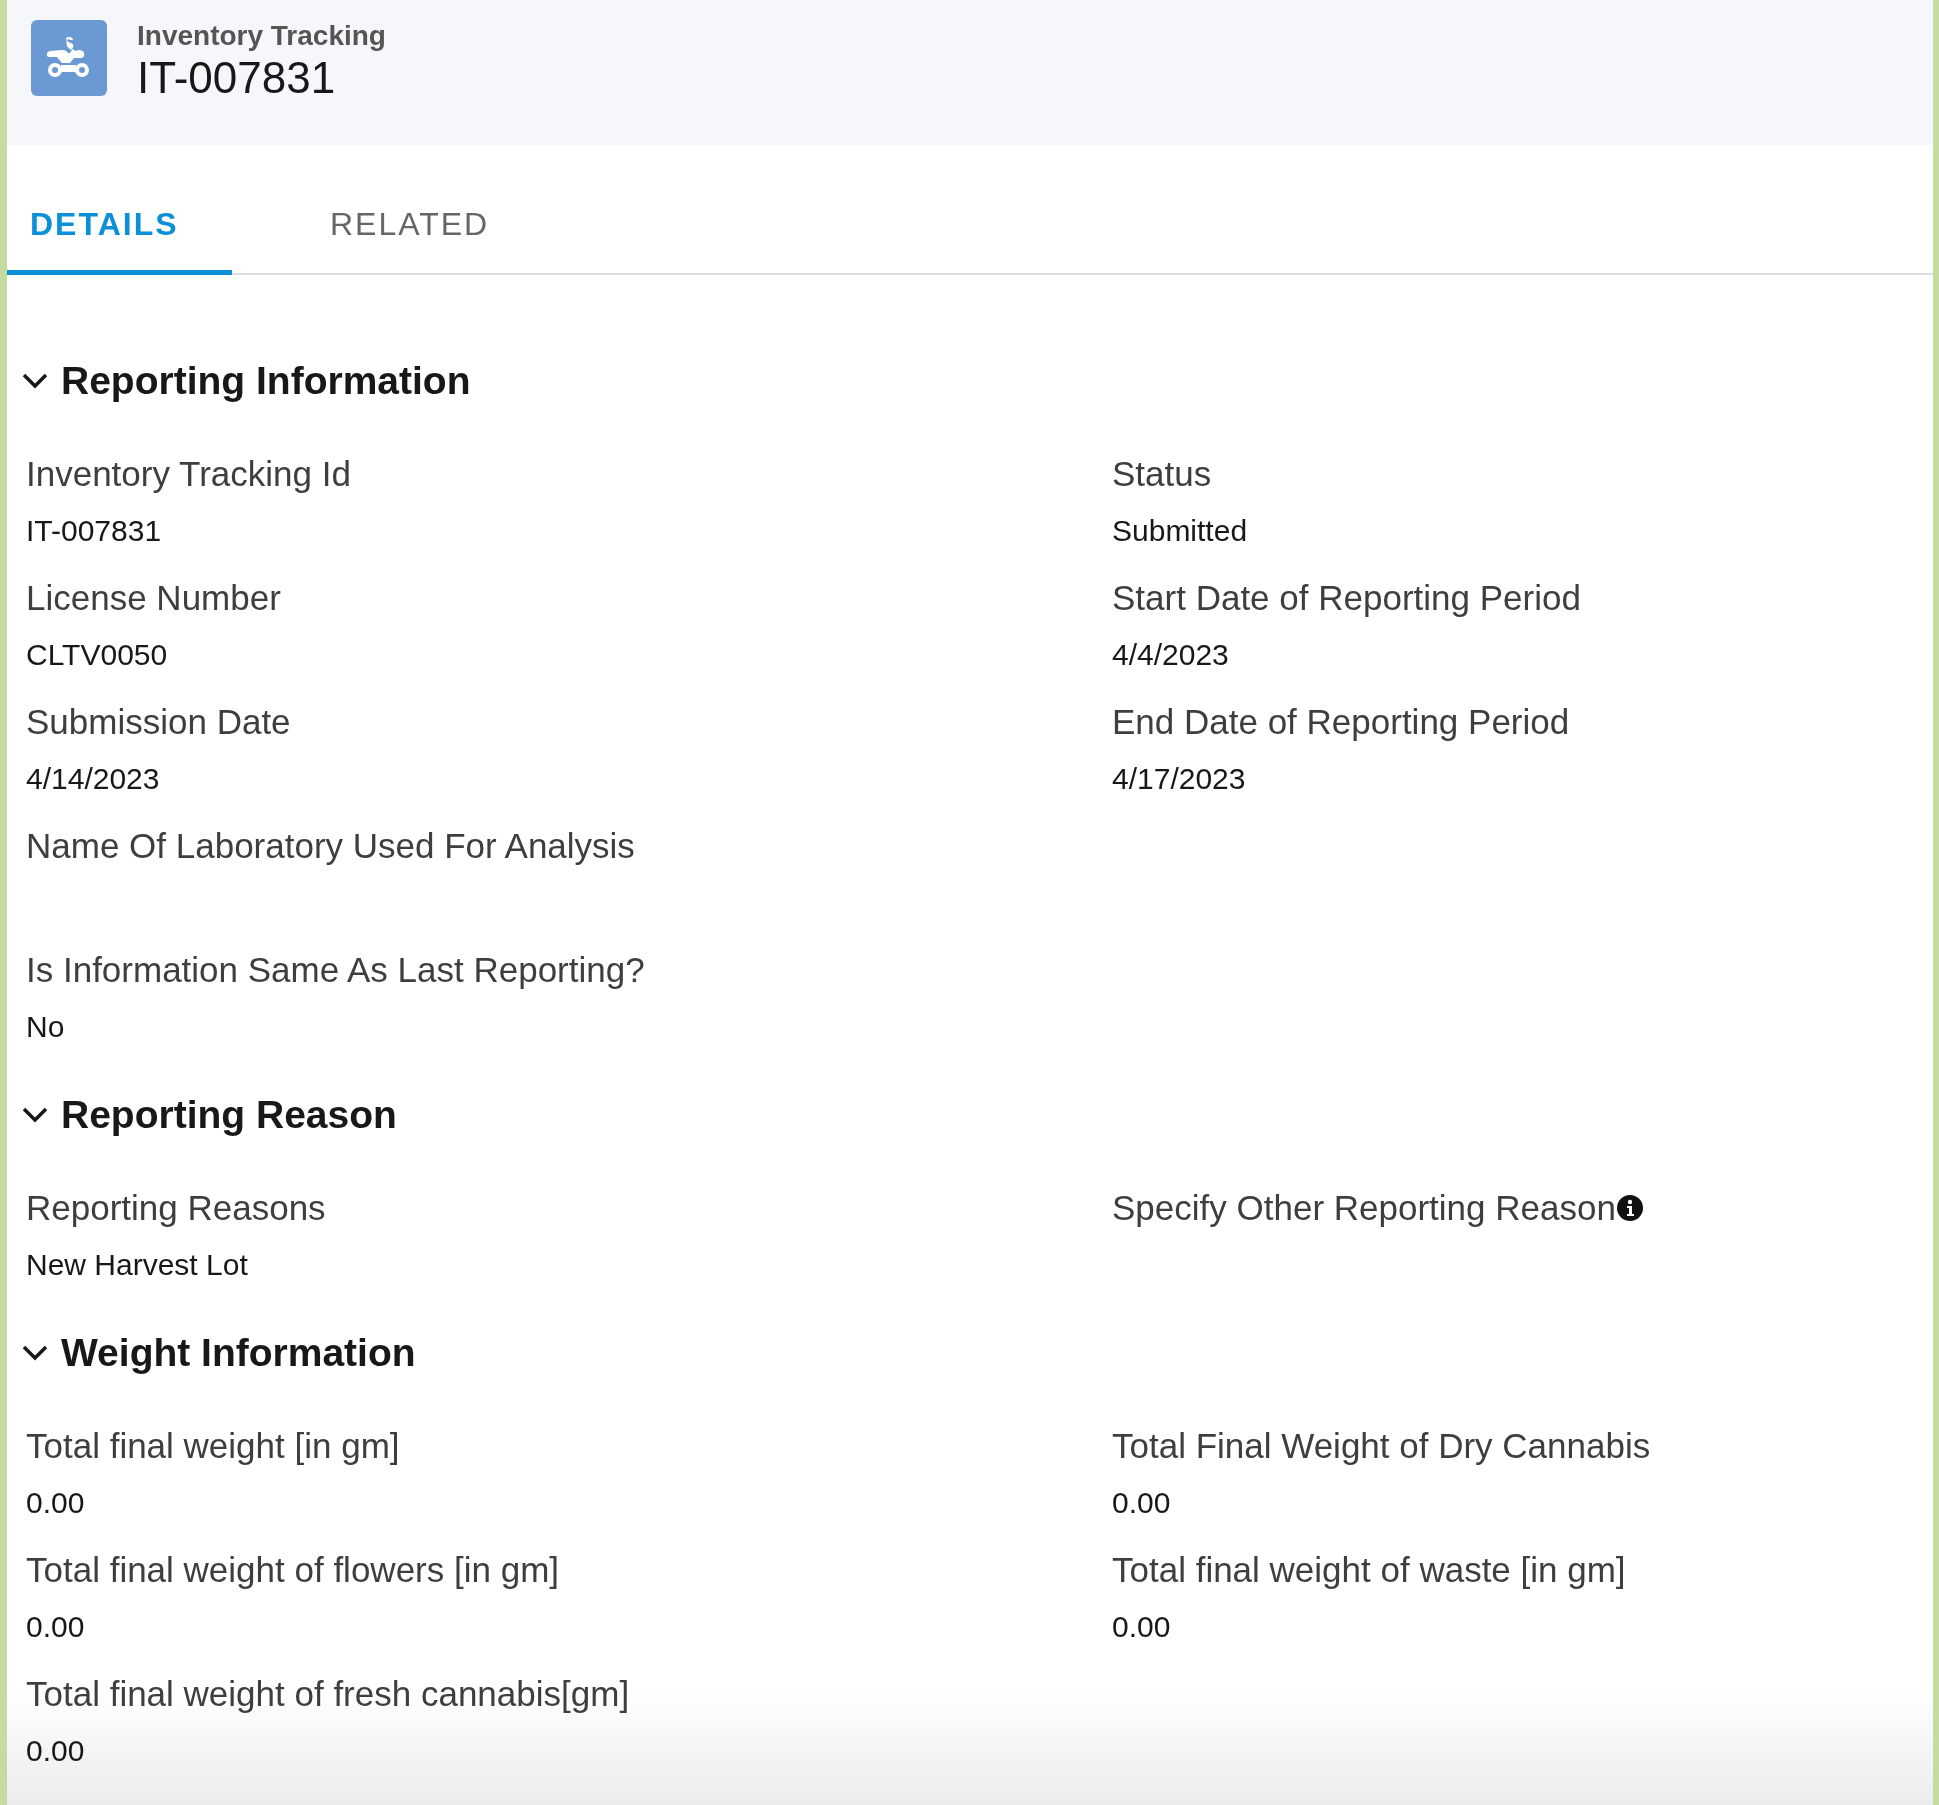 This screenshot has height=1805, width=1939. Describe the element at coordinates (246, 381) in the screenshot. I see `section-header: Reporting Information` at that location.